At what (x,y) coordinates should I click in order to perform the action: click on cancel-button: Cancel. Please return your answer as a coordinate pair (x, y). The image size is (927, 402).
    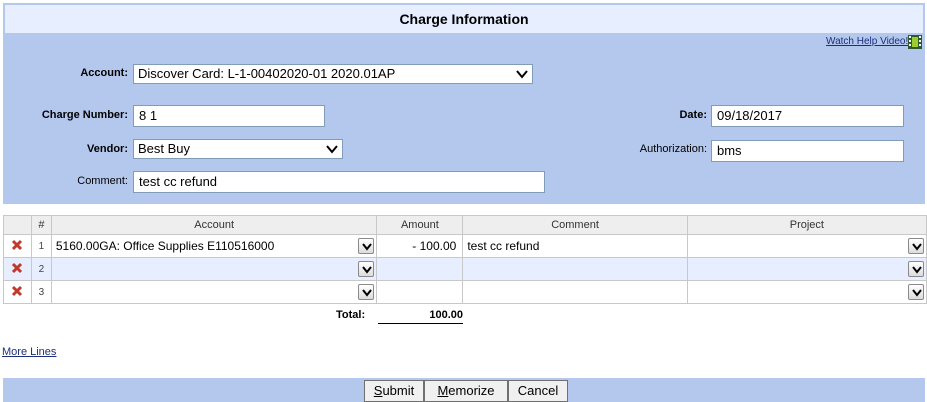
    Looking at the image, I should click on (538, 391).